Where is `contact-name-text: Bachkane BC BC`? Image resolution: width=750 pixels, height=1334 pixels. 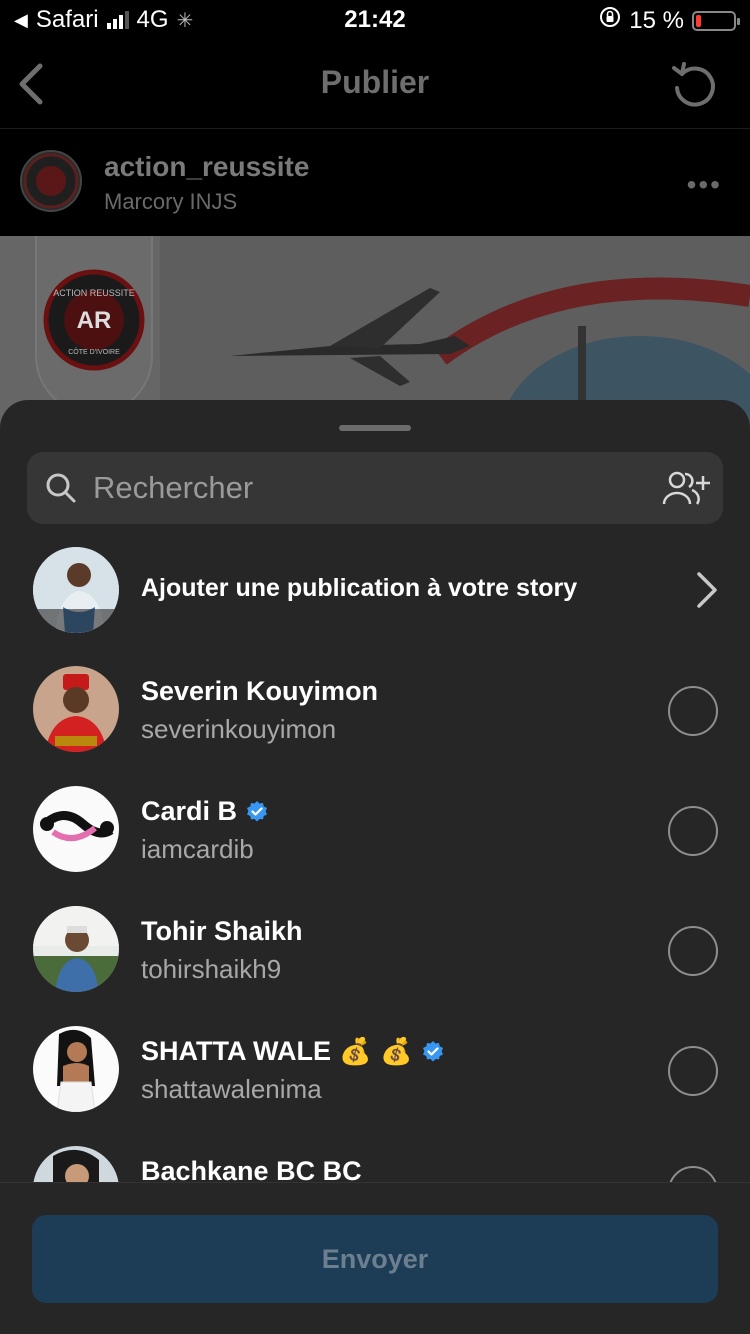
contact-name-text: Bachkane BC BC is located at coordinates (251, 1169).